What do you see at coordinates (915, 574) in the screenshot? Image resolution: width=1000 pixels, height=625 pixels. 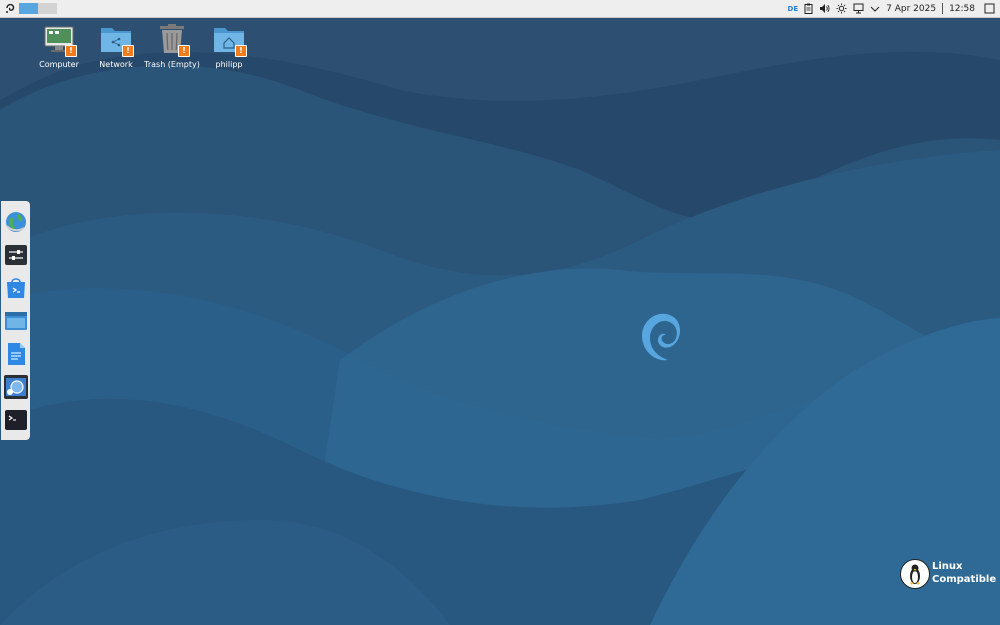 I see `tux-icon` at bounding box center [915, 574].